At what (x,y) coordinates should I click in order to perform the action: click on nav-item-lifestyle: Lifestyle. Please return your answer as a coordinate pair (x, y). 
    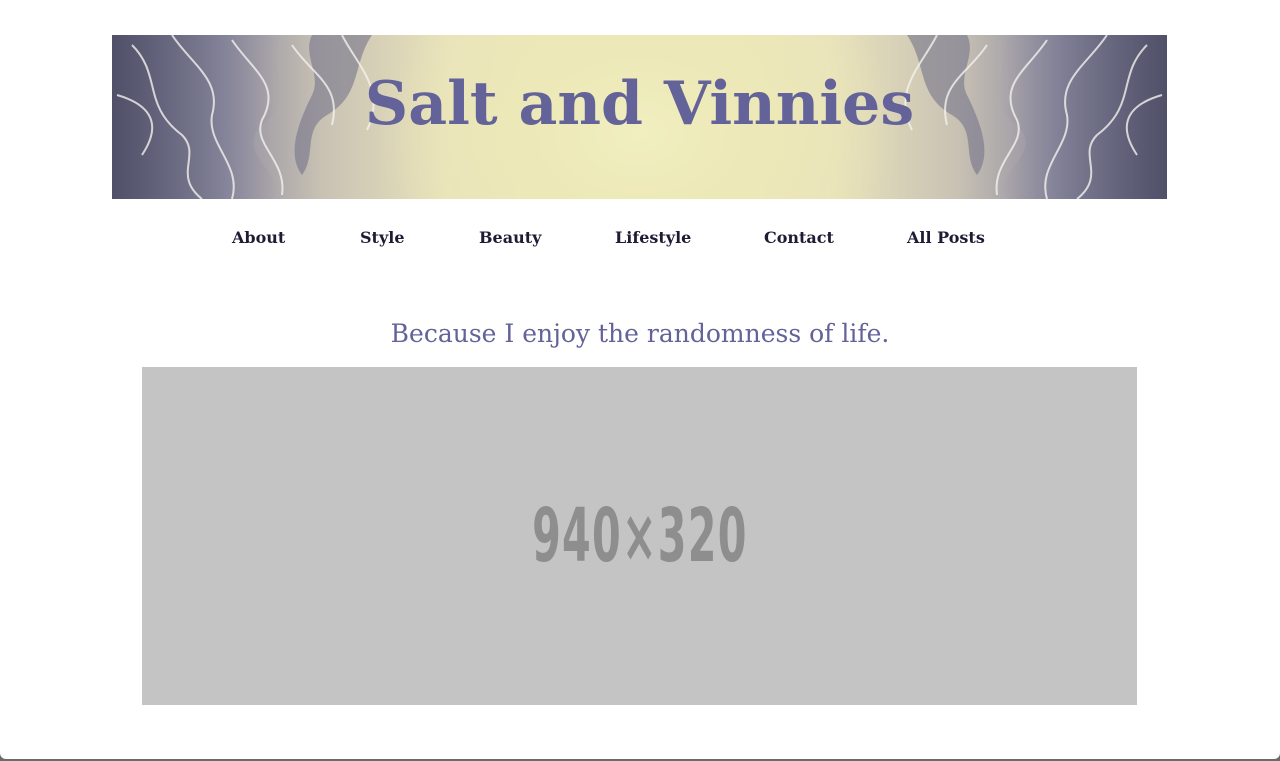
    Looking at the image, I should click on (653, 237).